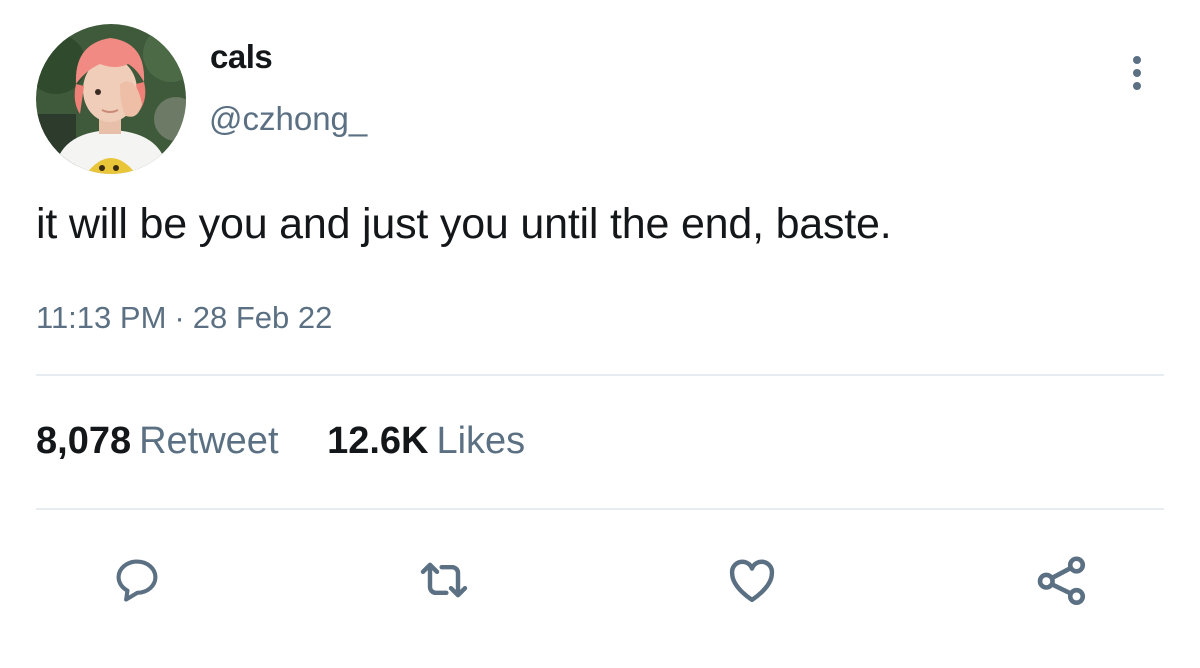 The image size is (1200, 668). Describe the element at coordinates (600, 509) in the screenshot. I see `divider-bottom` at that location.